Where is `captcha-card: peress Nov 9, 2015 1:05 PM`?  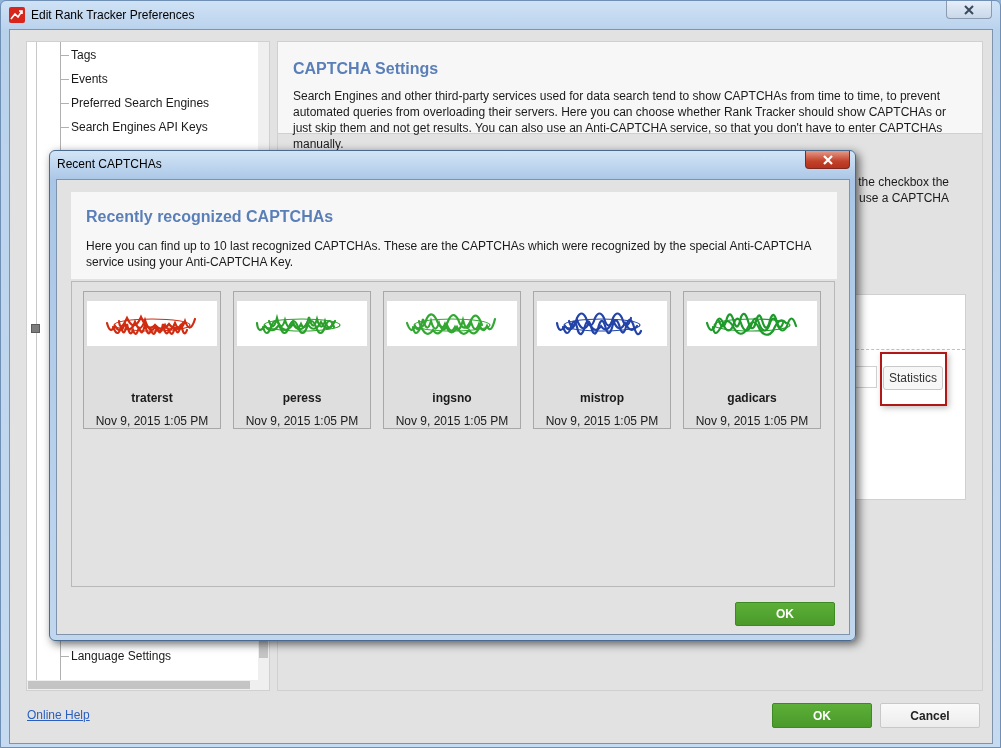
captcha-card: peress Nov 9, 2015 1:05 PM is located at coordinates (302, 360).